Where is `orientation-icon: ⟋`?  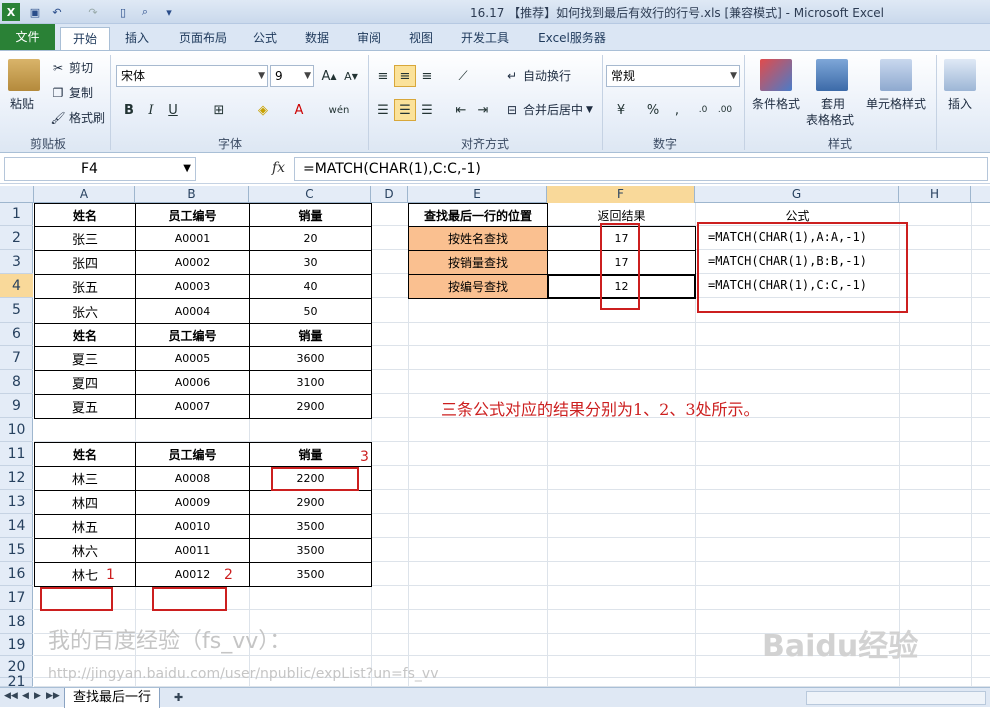
orientation-icon: ⟋ is located at coordinates (463, 76).